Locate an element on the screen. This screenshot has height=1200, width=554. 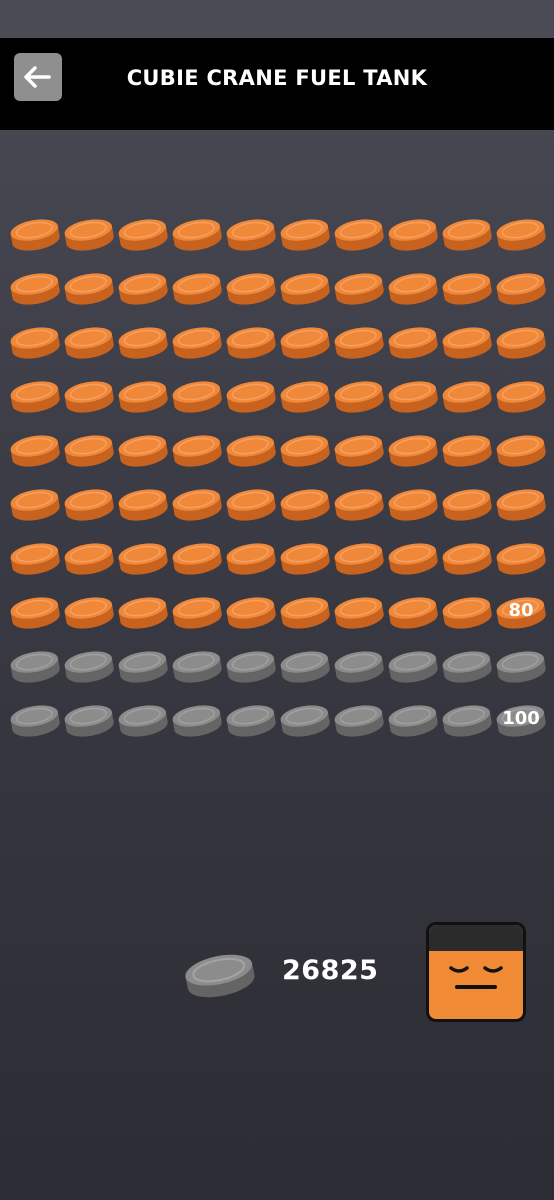
fuel-row: 80 is located at coordinates (278, 617).